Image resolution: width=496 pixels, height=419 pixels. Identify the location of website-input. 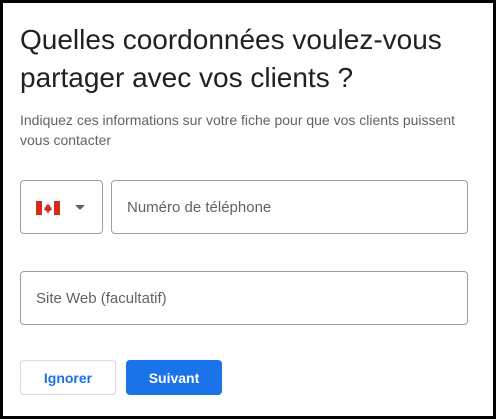
(244, 298).